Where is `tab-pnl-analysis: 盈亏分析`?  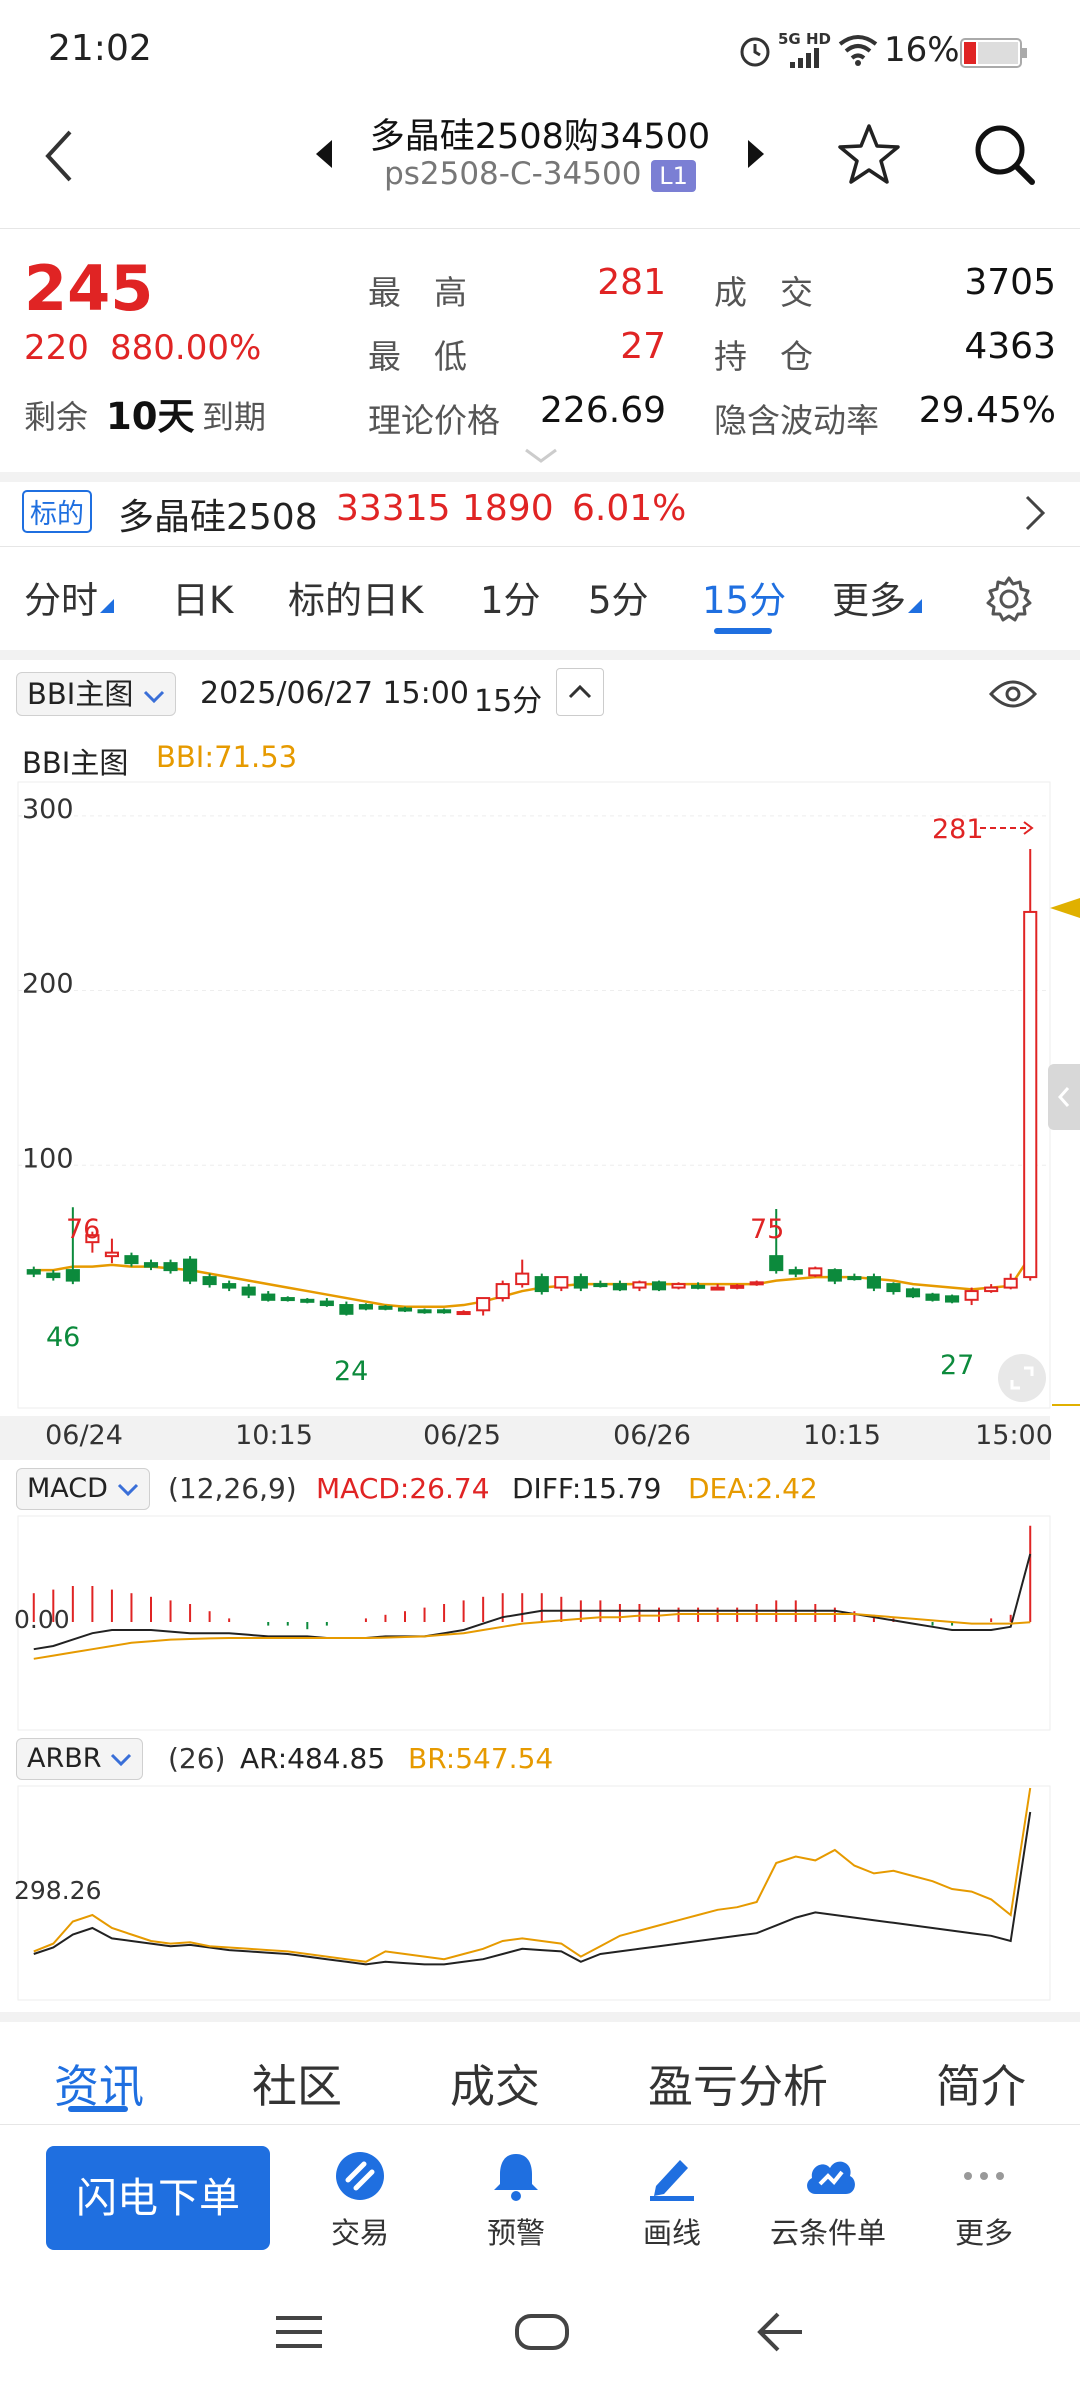
tab-pnl-analysis: 盈亏分析 is located at coordinates (738, 2082).